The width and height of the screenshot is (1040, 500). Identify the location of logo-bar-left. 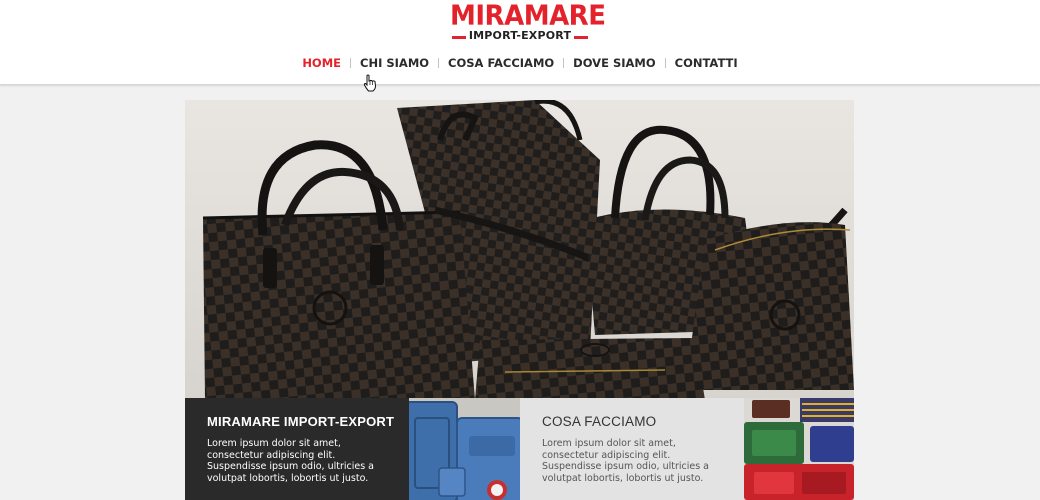
(459, 37).